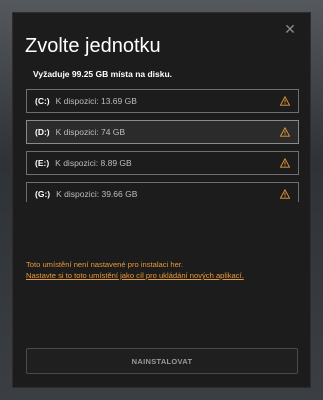 The height and width of the screenshot is (400, 323). Describe the element at coordinates (97, 194) in the screenshot. I see `drive-free-space: K dispozici: 39.66 GB` at that location.